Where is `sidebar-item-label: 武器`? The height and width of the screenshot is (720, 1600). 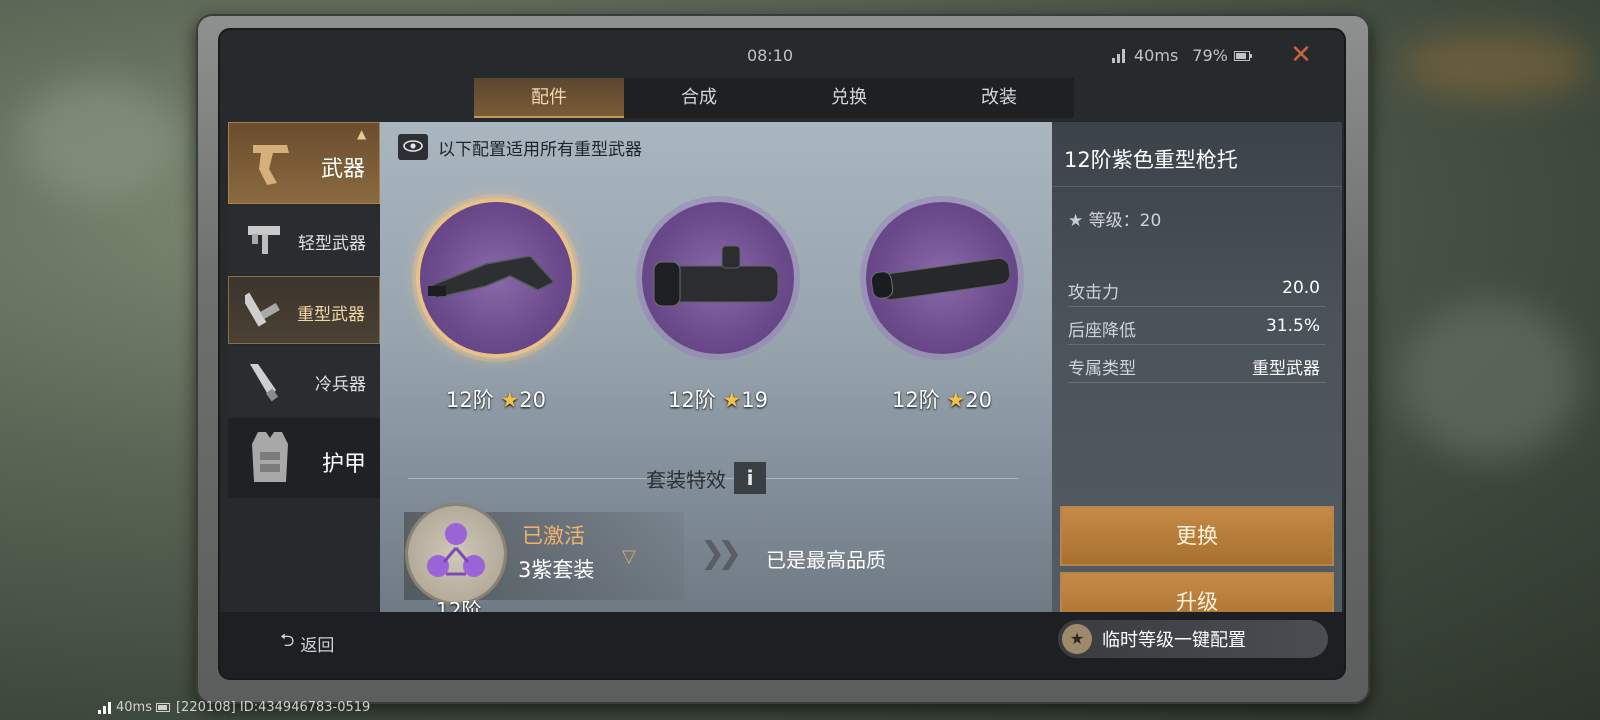
sidebar-item-label: 武器 is located at coordinates (342, 169).